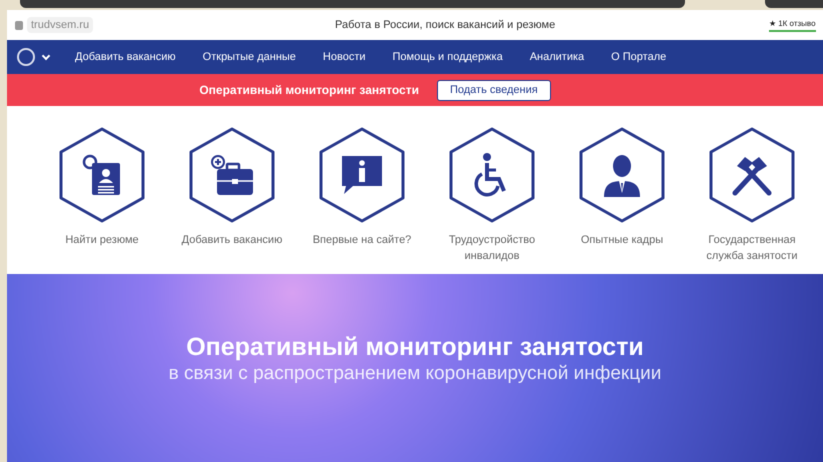 The image size is (823, 462). Describe the element at coordinates (249, 57) in the screenshot. I see `nav-link: Открытые данные` at that location.